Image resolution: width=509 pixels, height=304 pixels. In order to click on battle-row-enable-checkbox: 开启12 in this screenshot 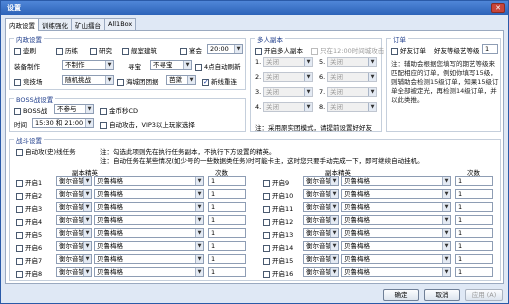, I will do `click(278, 221)`.